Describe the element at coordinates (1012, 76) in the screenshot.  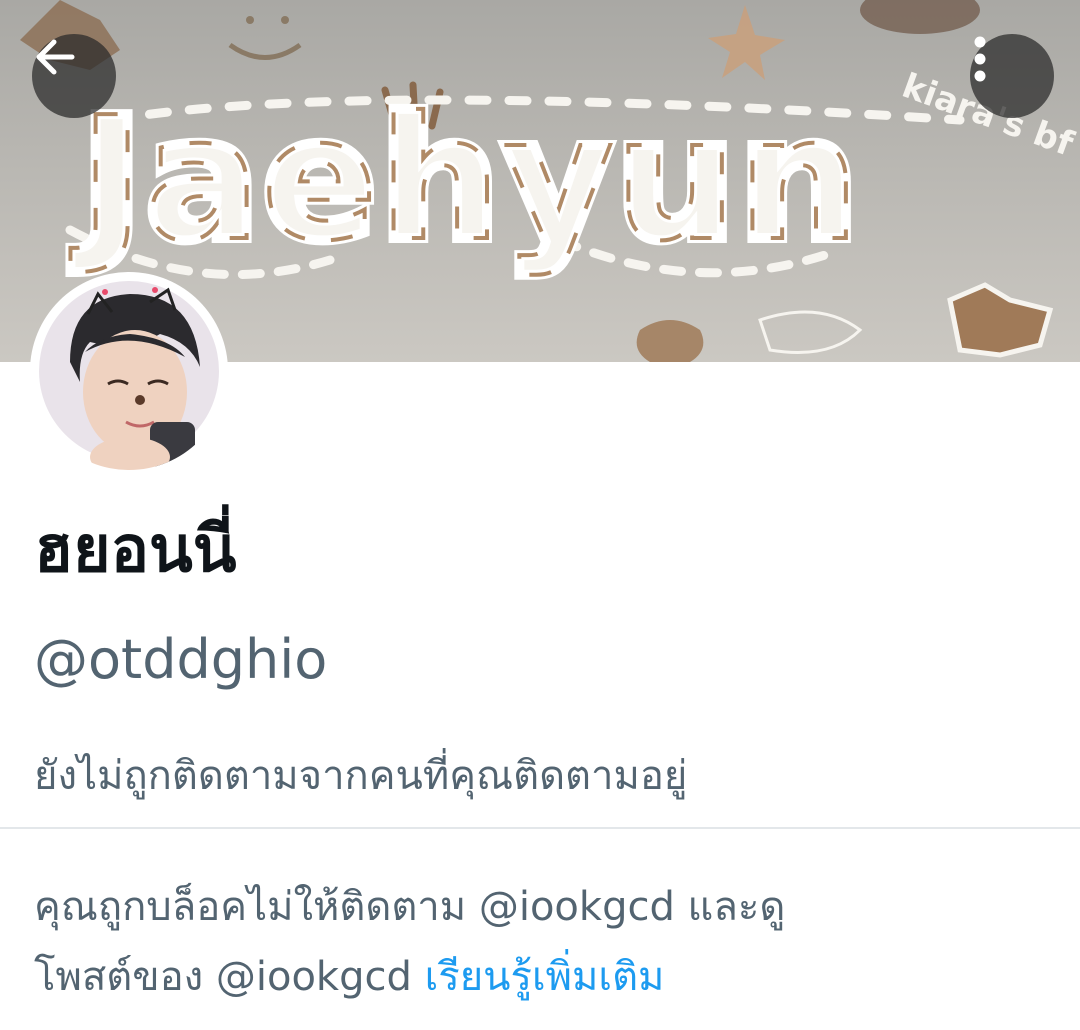
I see `more-options-button` at that location.